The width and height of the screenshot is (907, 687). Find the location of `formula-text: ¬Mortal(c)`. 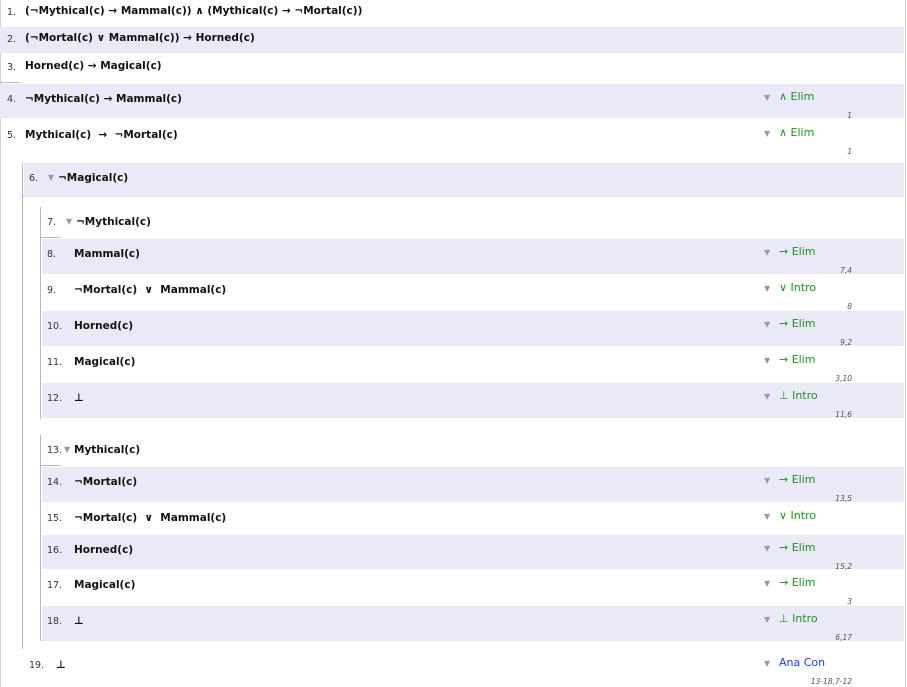

formula-text: ¬Mortal(c) is located at coordinates (105, 482).